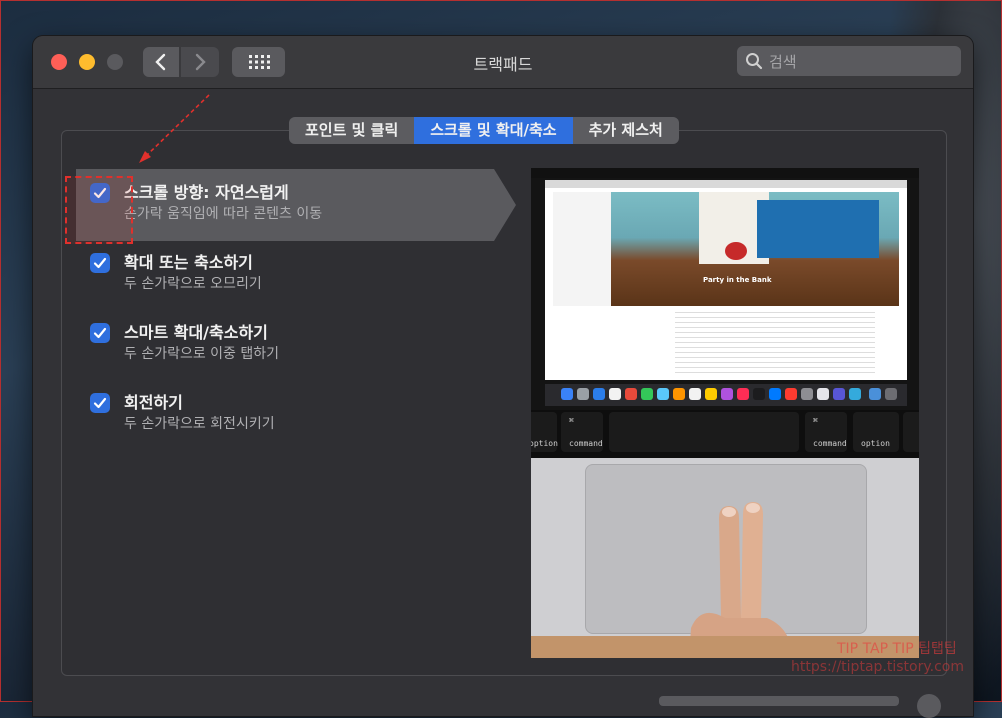 The width and height of the screenshot is (1002, 718). I want to click on option-subtitle: 두 손가락으로 오므리기, so click(193, 284).